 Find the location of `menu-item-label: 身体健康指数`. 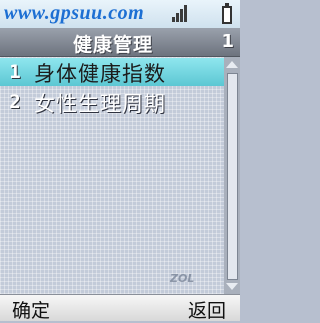

menu-item-label: 身体健康指数 is located at coordinates (100, 74).